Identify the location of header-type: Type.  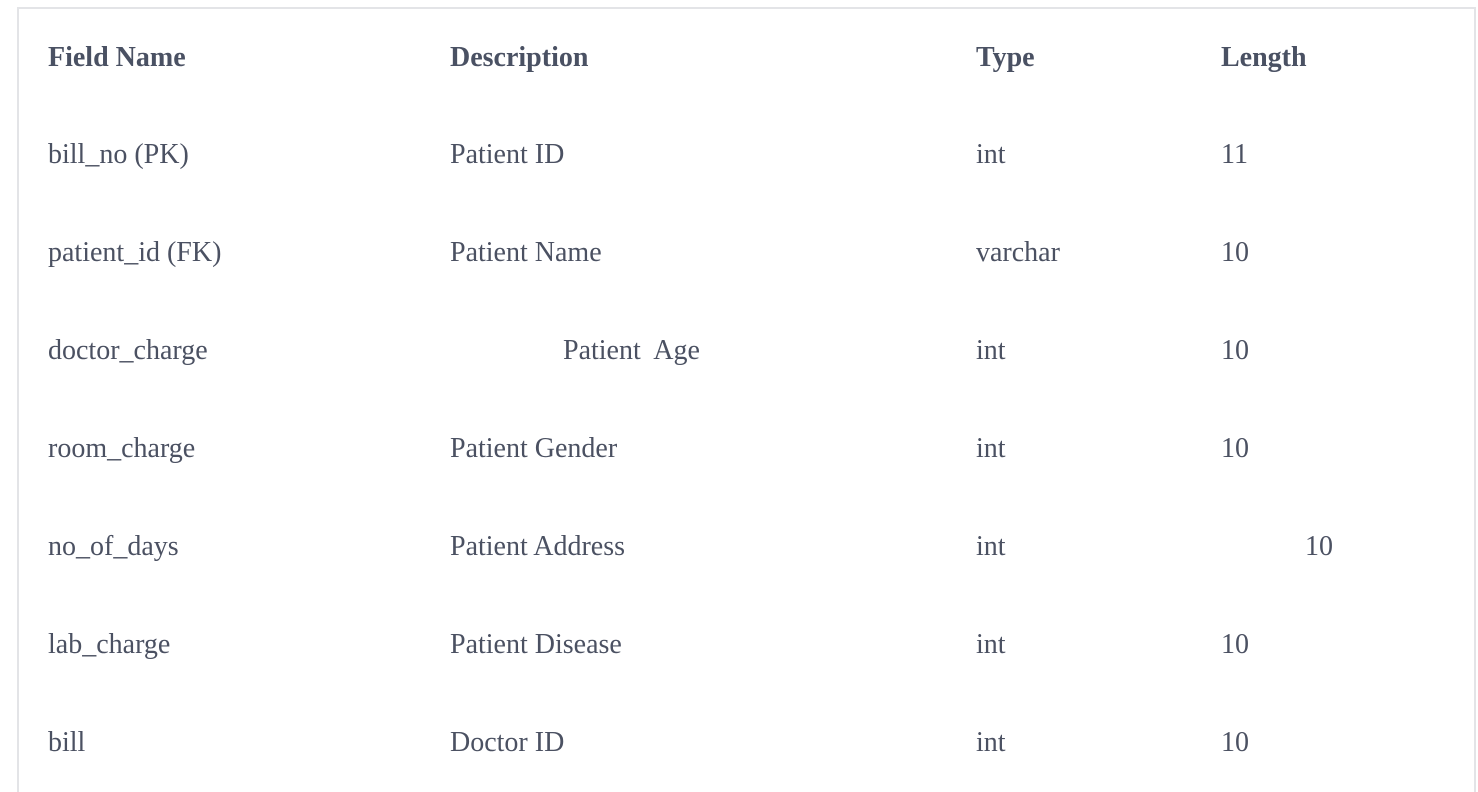
(1005, 57).